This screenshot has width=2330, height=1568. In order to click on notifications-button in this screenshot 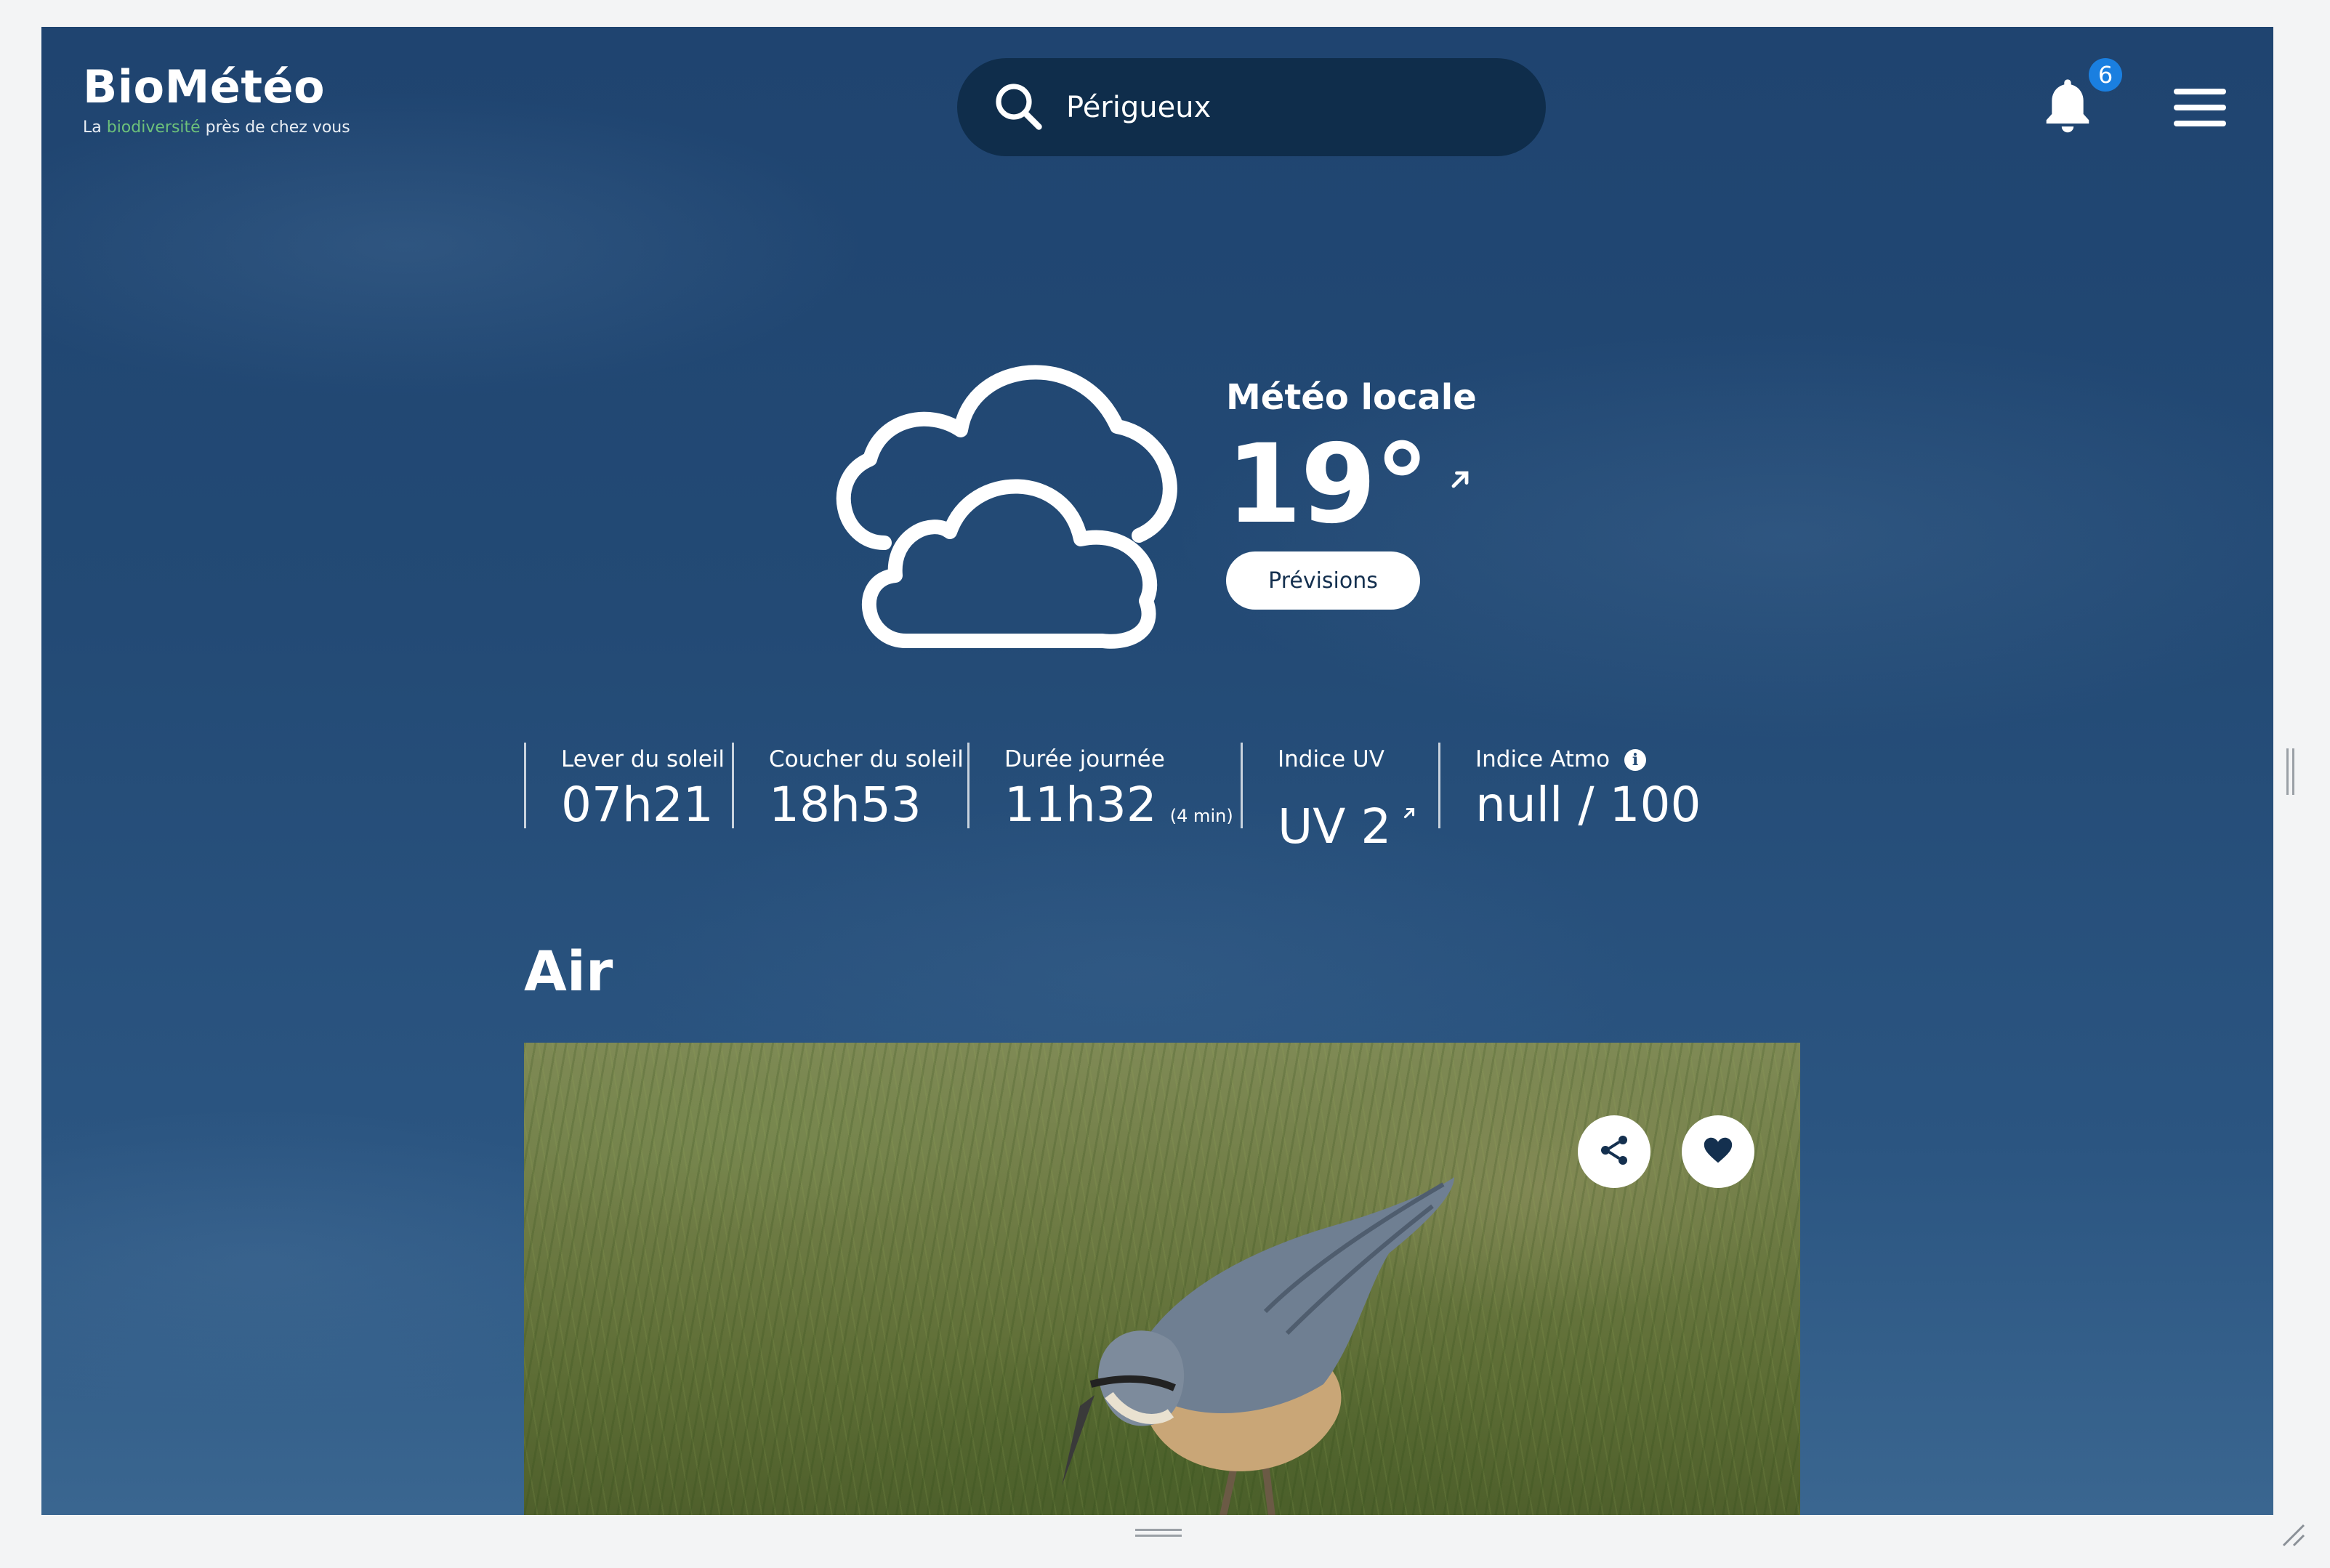, I will do `click(2070, 109)`.